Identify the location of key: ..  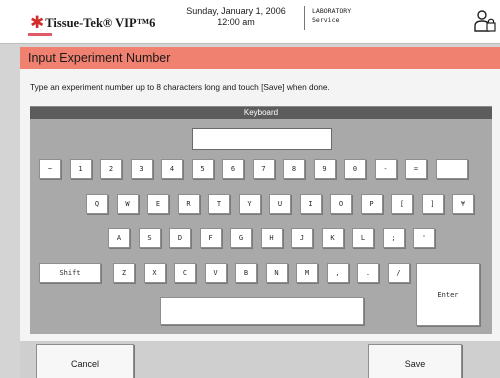
(368, 273).